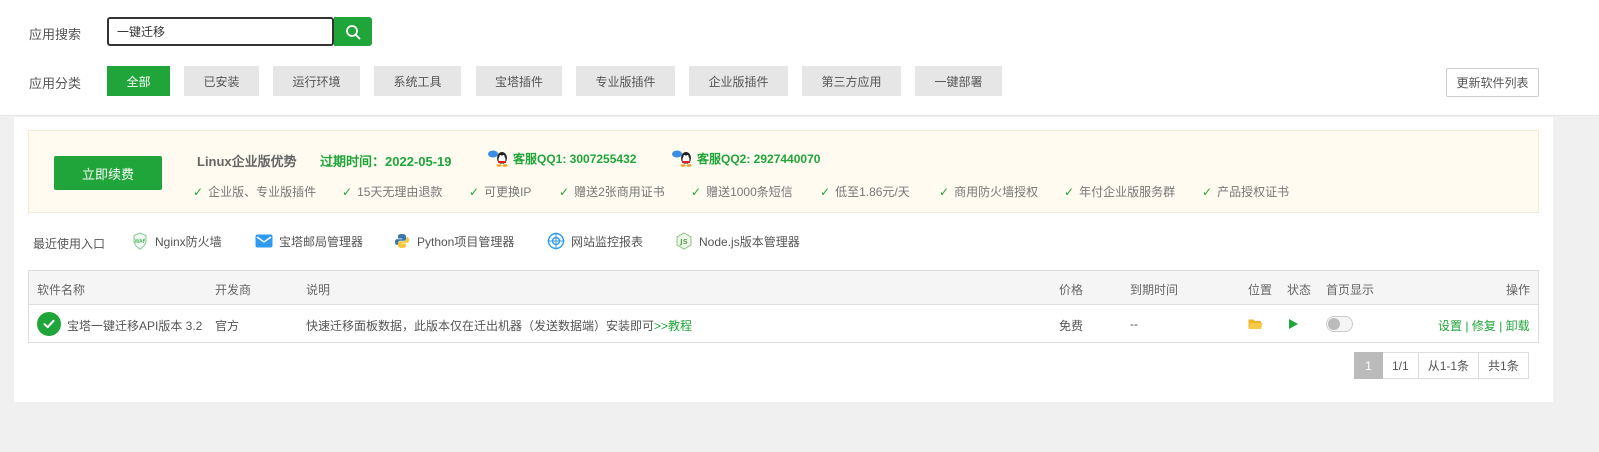  Describe the element at coordinates (1299, 290) in the screenshot. I see `col-status: 状态` at that location.